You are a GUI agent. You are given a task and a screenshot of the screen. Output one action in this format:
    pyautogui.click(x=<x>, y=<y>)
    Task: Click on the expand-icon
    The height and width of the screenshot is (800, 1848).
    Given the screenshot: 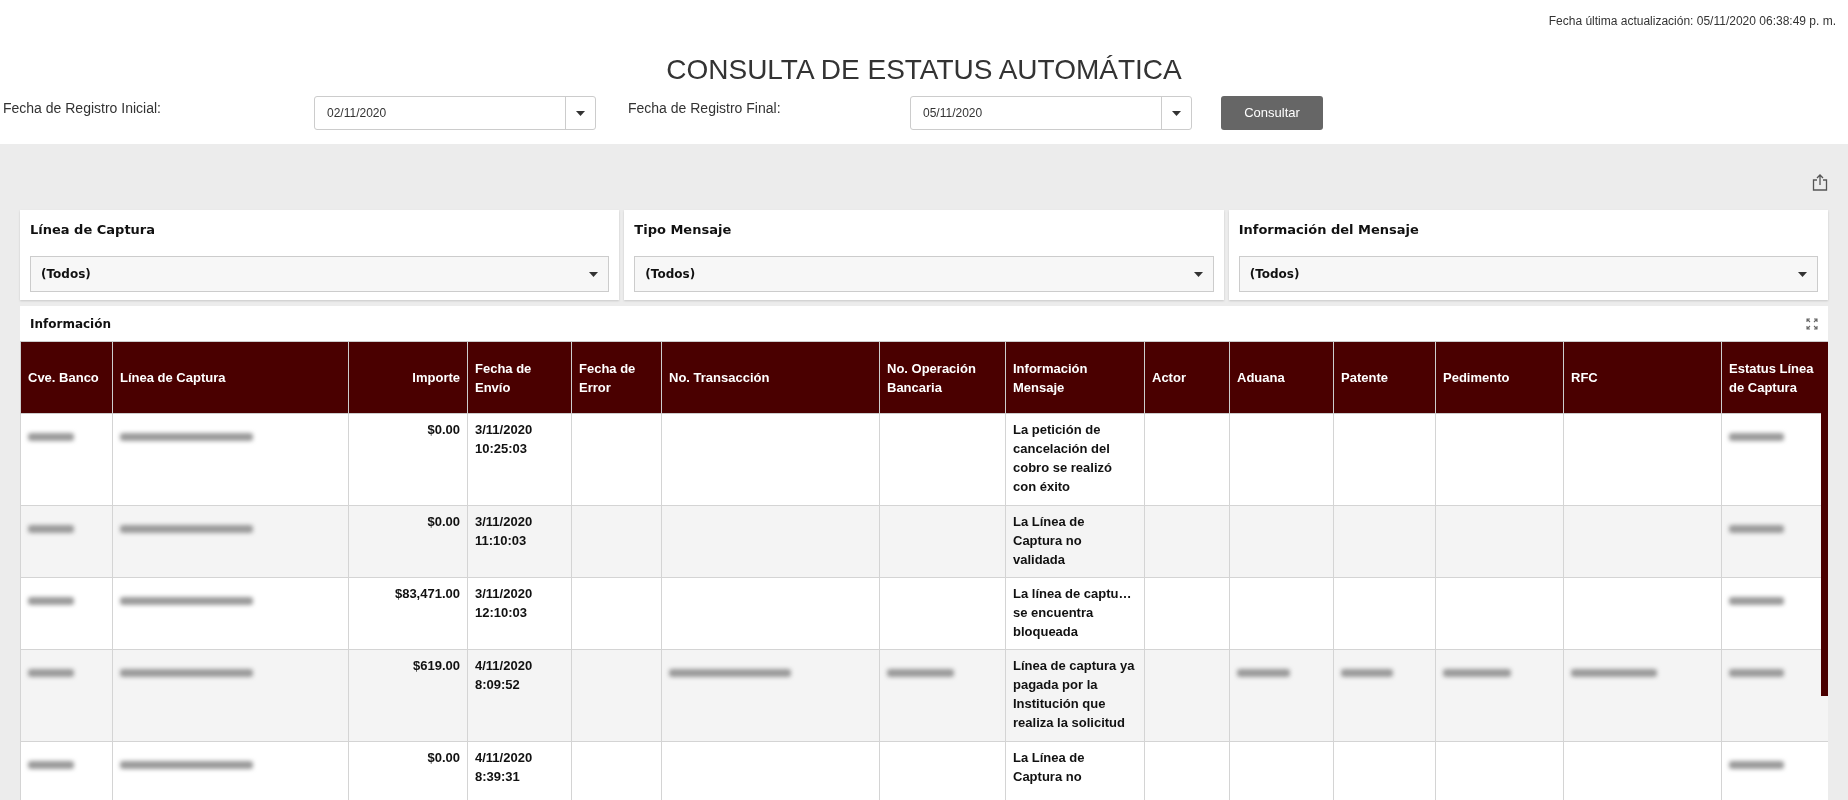 What is the action you would take?
    pyautogui.click(x=1812, y=323)
    